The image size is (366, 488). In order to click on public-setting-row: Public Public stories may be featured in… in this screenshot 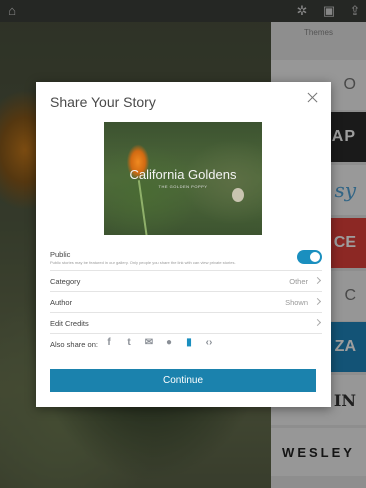, I will do `click(186, 259)`.